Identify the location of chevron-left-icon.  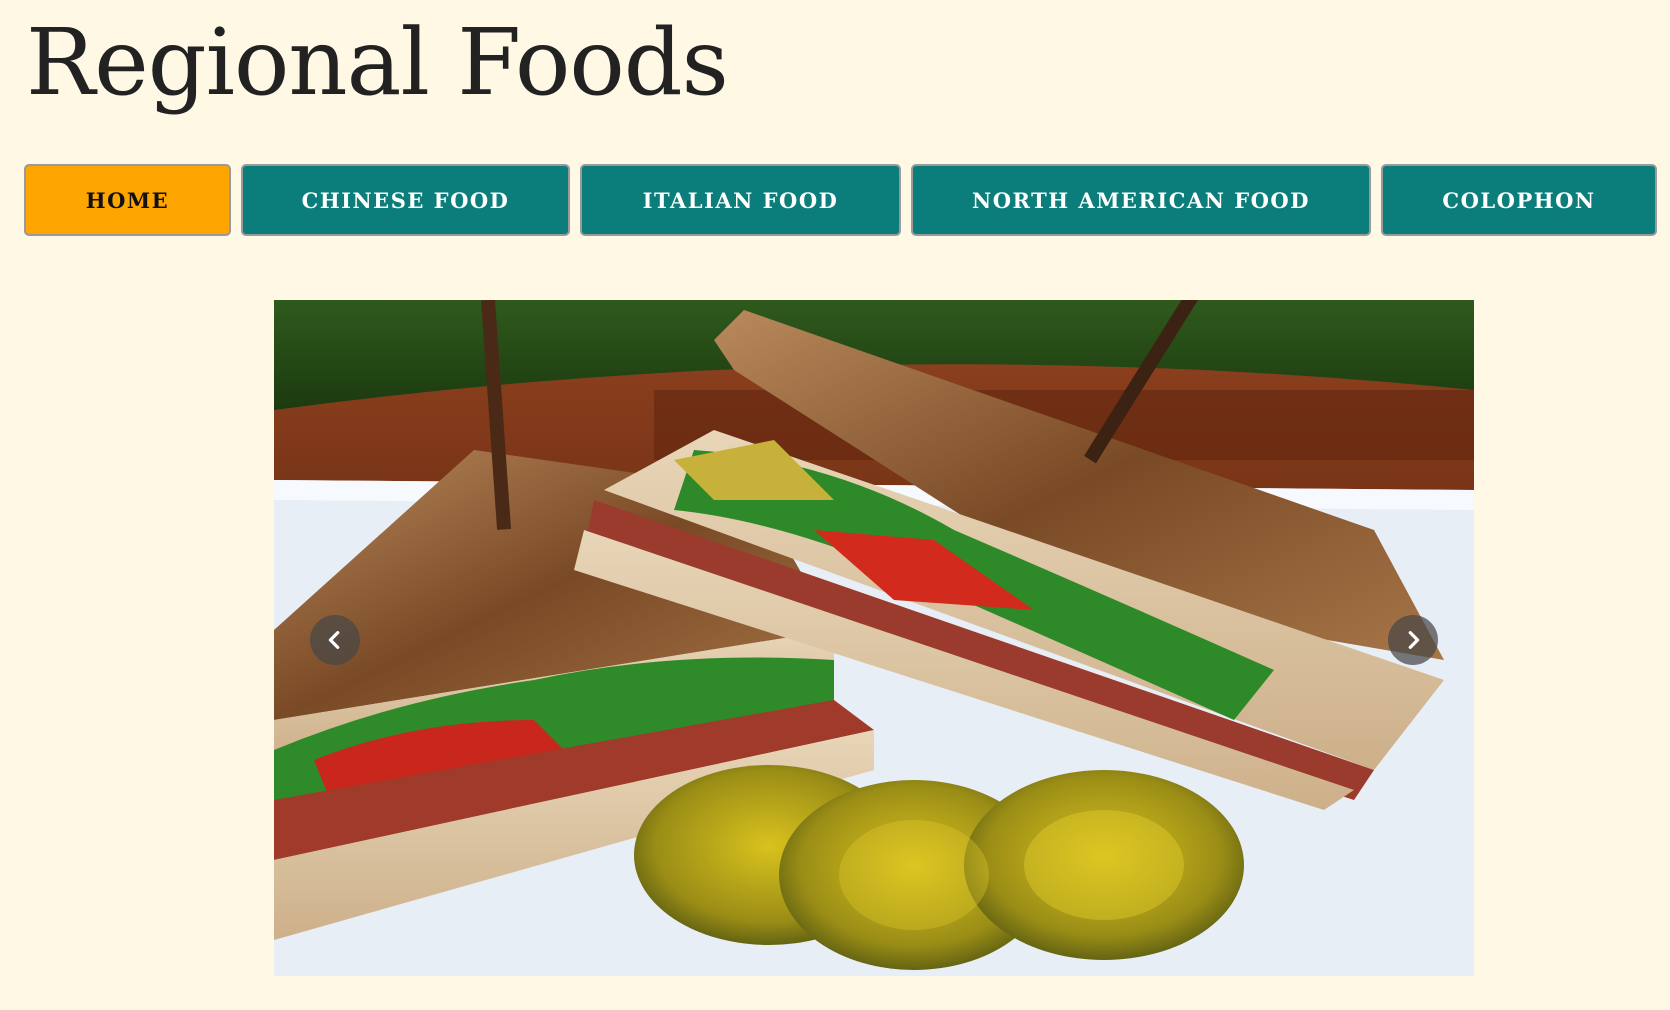
(334, 640).